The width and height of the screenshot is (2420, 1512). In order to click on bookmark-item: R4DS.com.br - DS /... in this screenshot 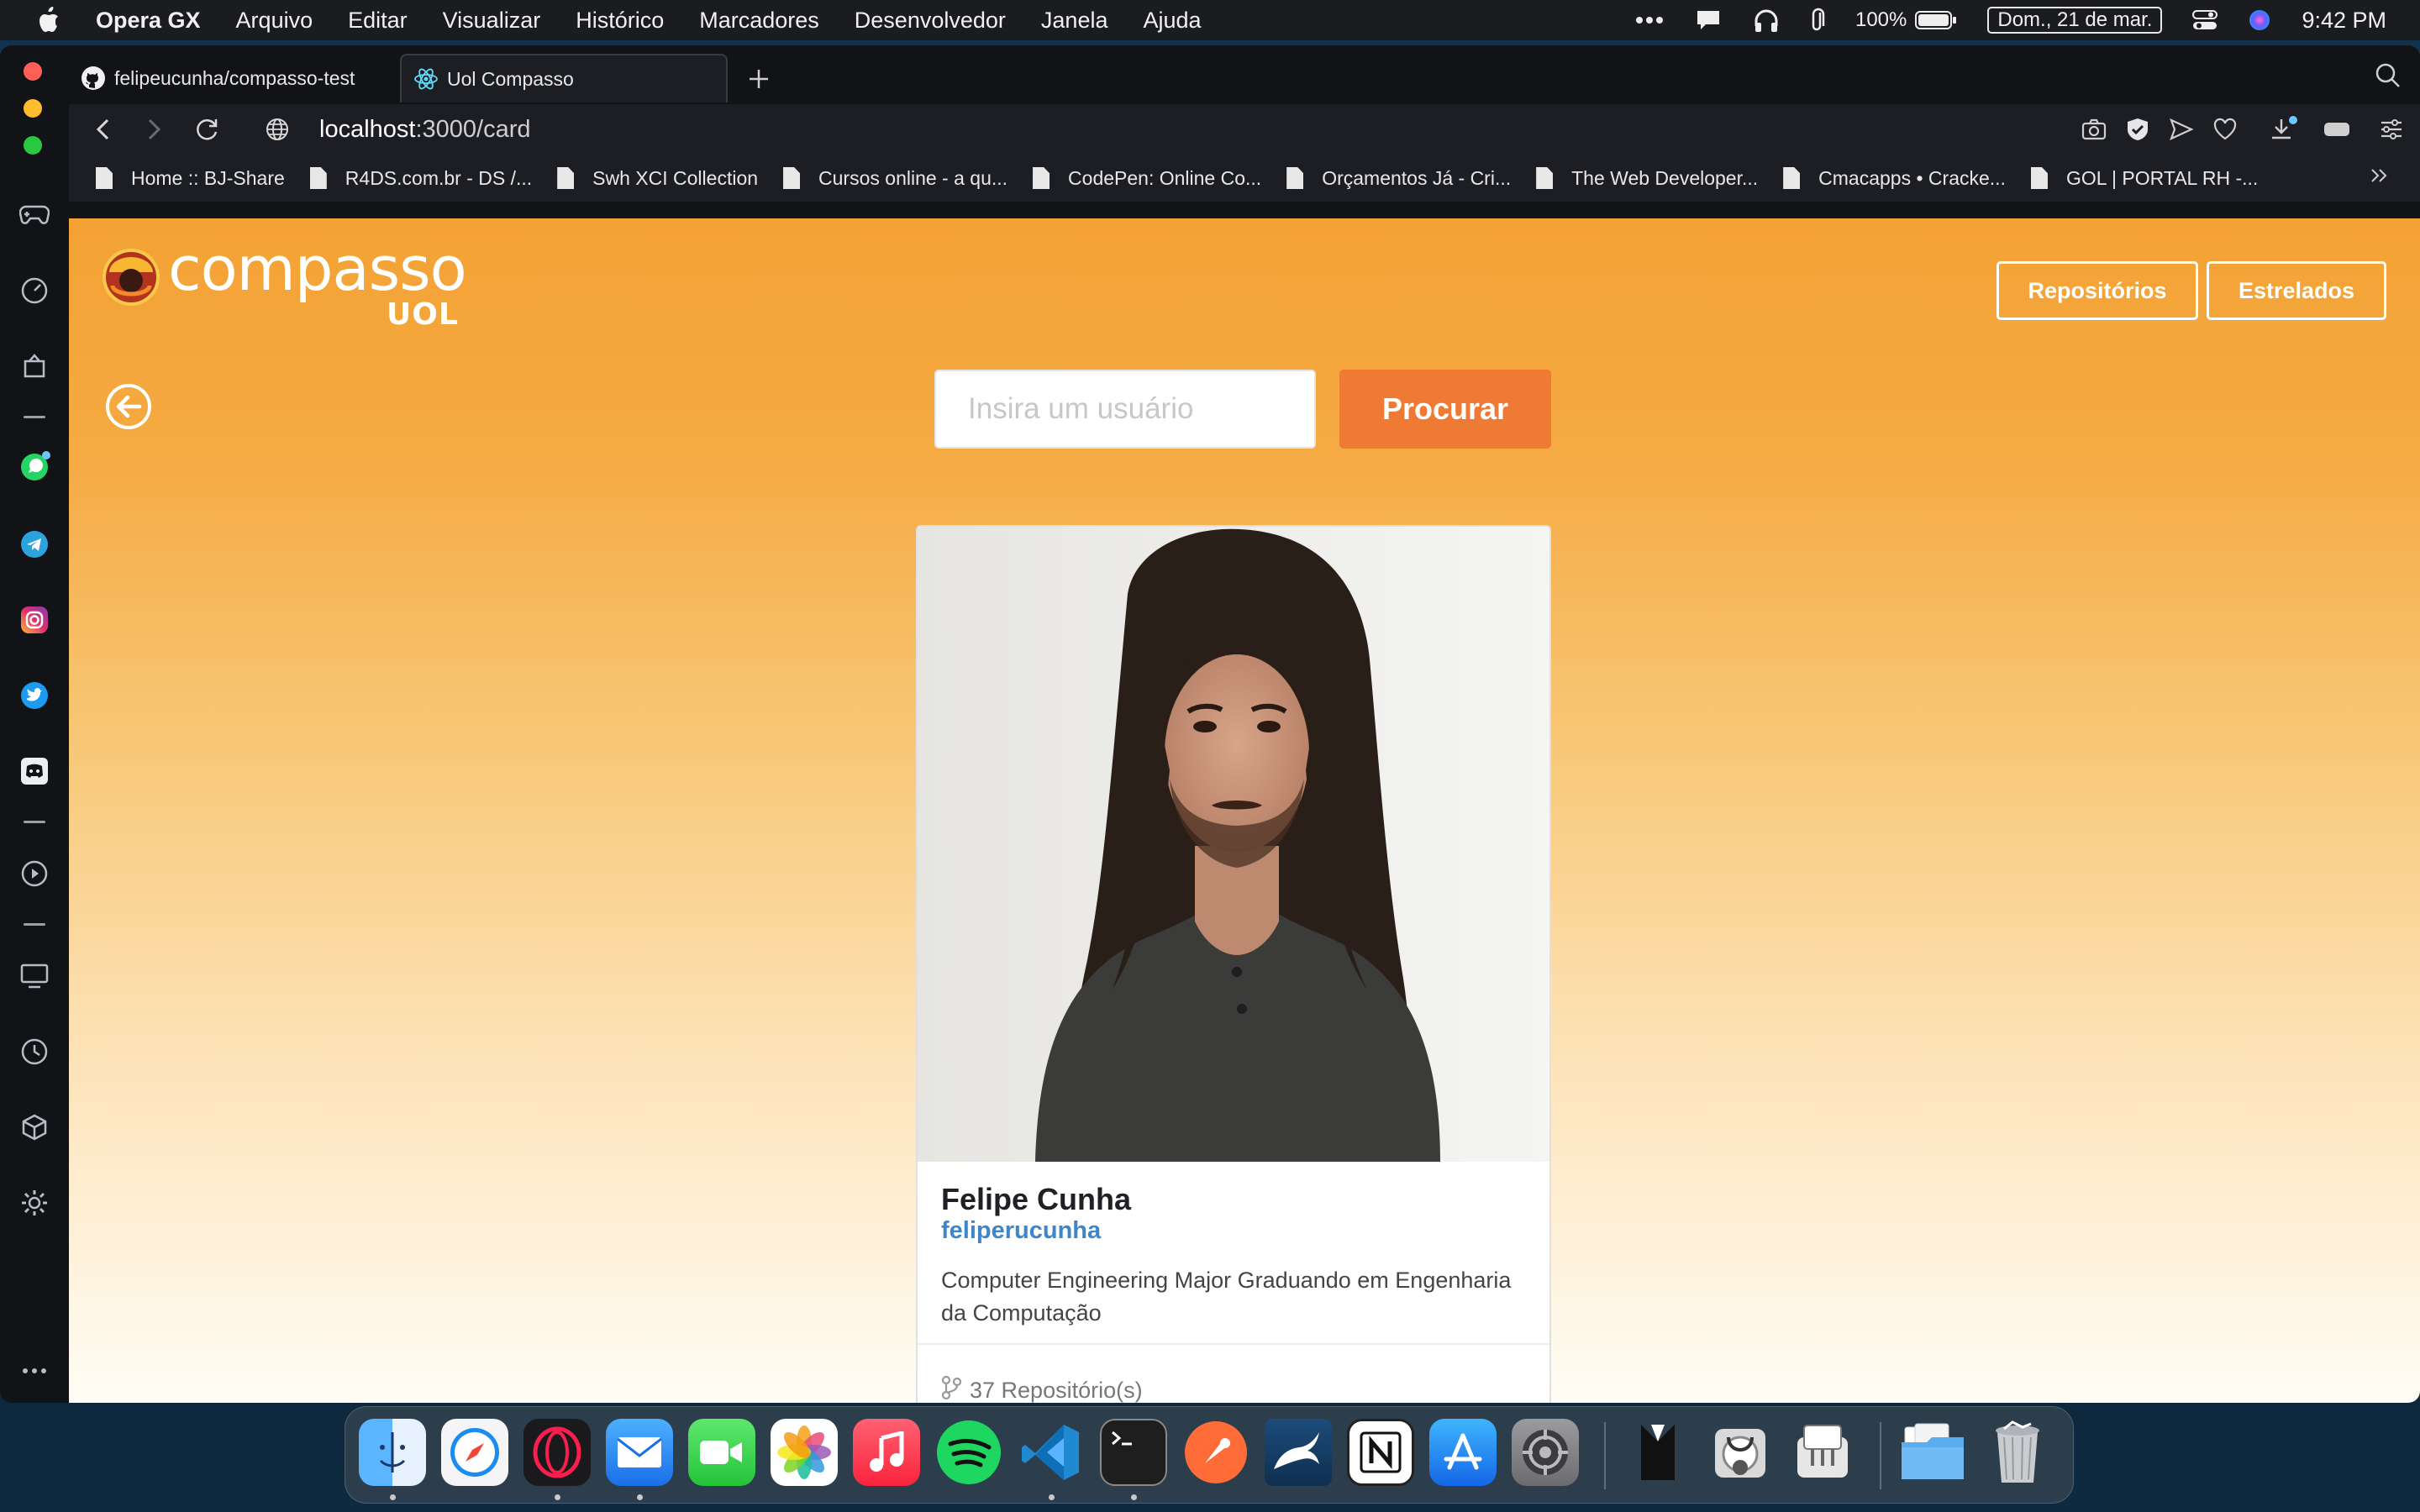, I will do `click(421, 178)`.